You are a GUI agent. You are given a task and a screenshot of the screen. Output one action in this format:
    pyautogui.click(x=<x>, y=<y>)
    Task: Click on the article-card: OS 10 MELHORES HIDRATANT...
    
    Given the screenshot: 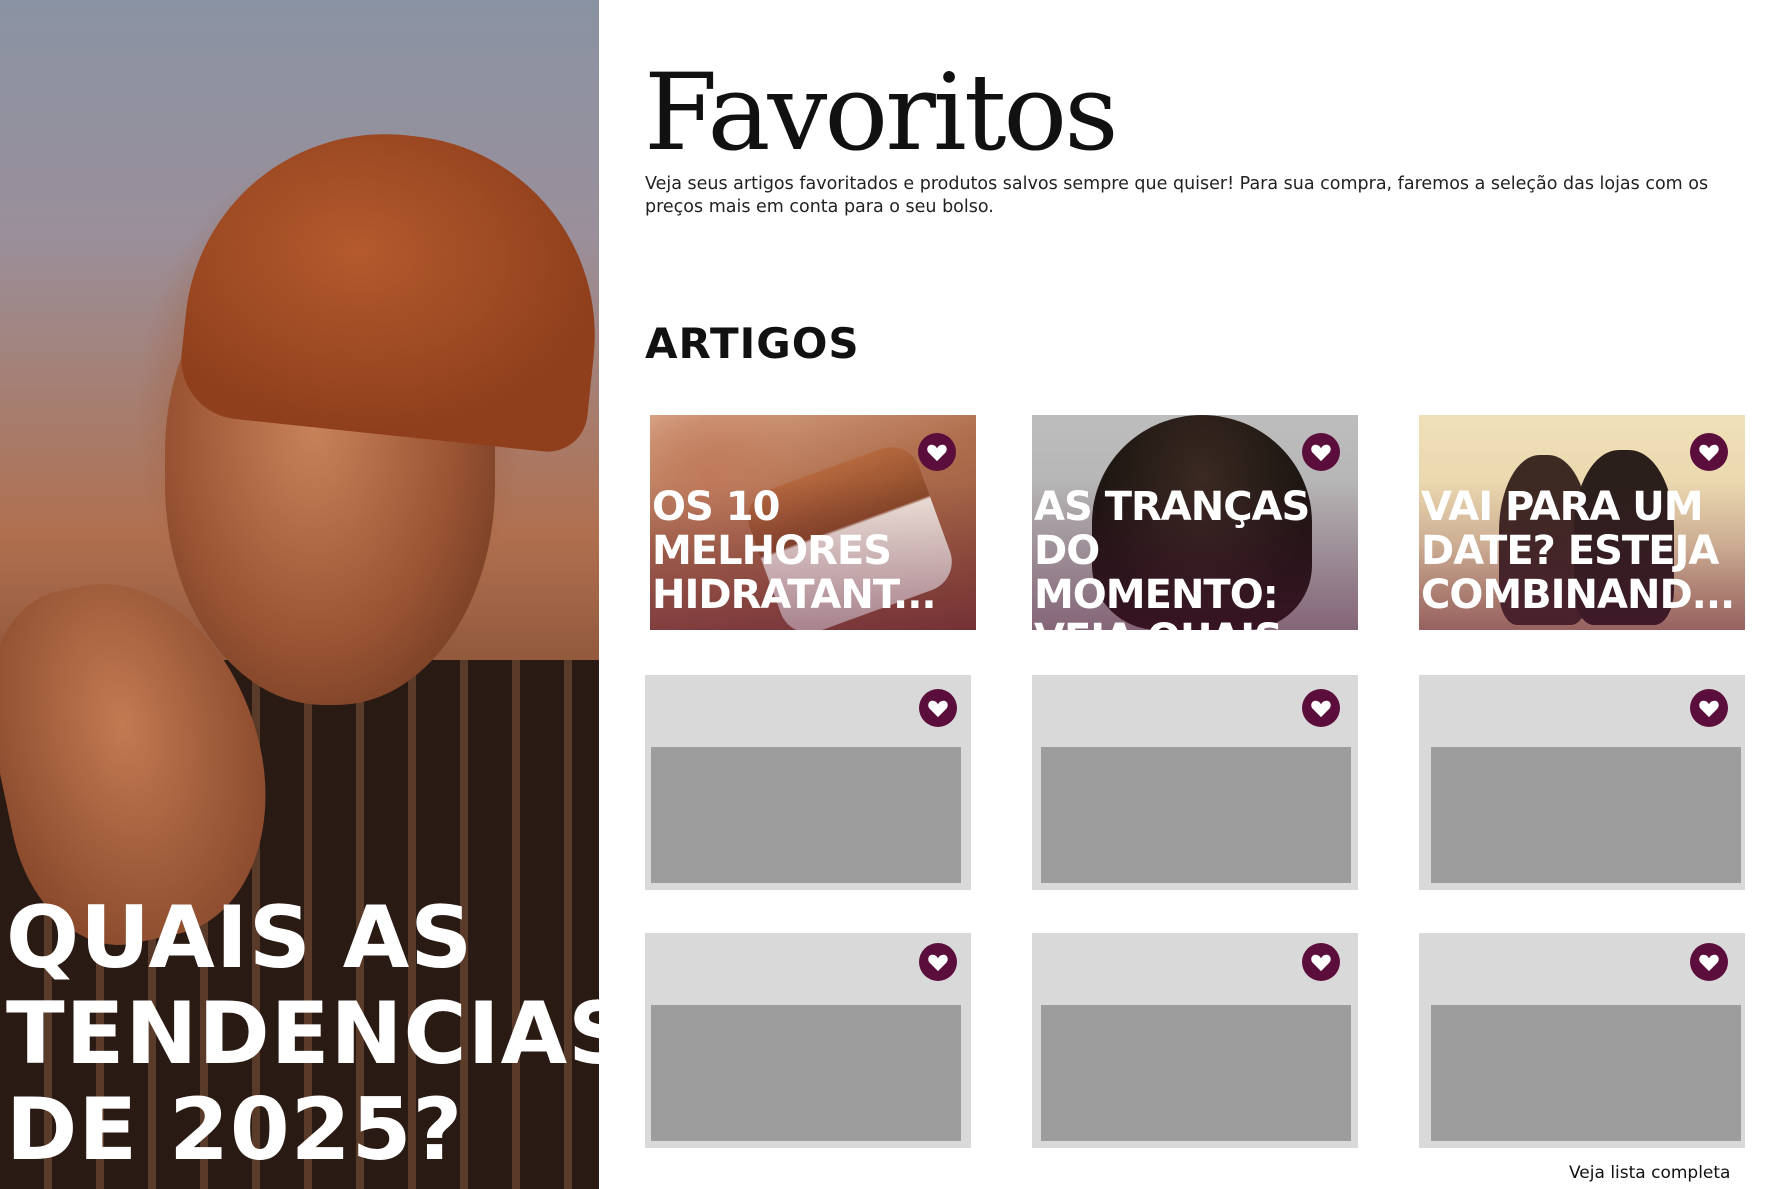 What is the action you would take?
    pyautogui.click(x=813, y=522)
    